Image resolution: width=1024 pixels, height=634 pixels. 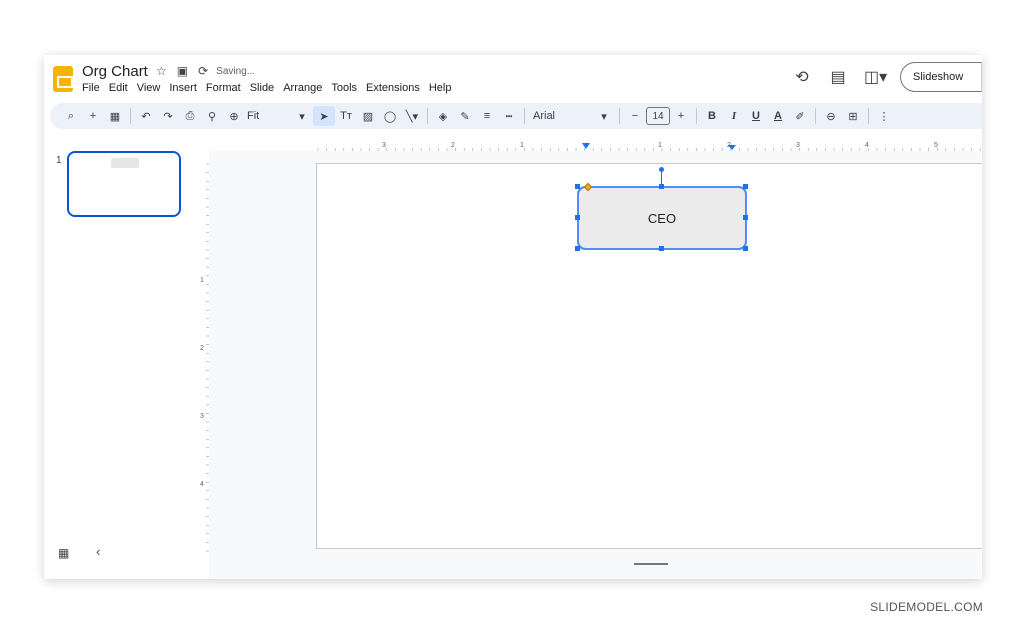 What do you see at coordinates (183, 88) in the screenshot?
I see `menu-insert: Insert` at bounding box center [183, 88].